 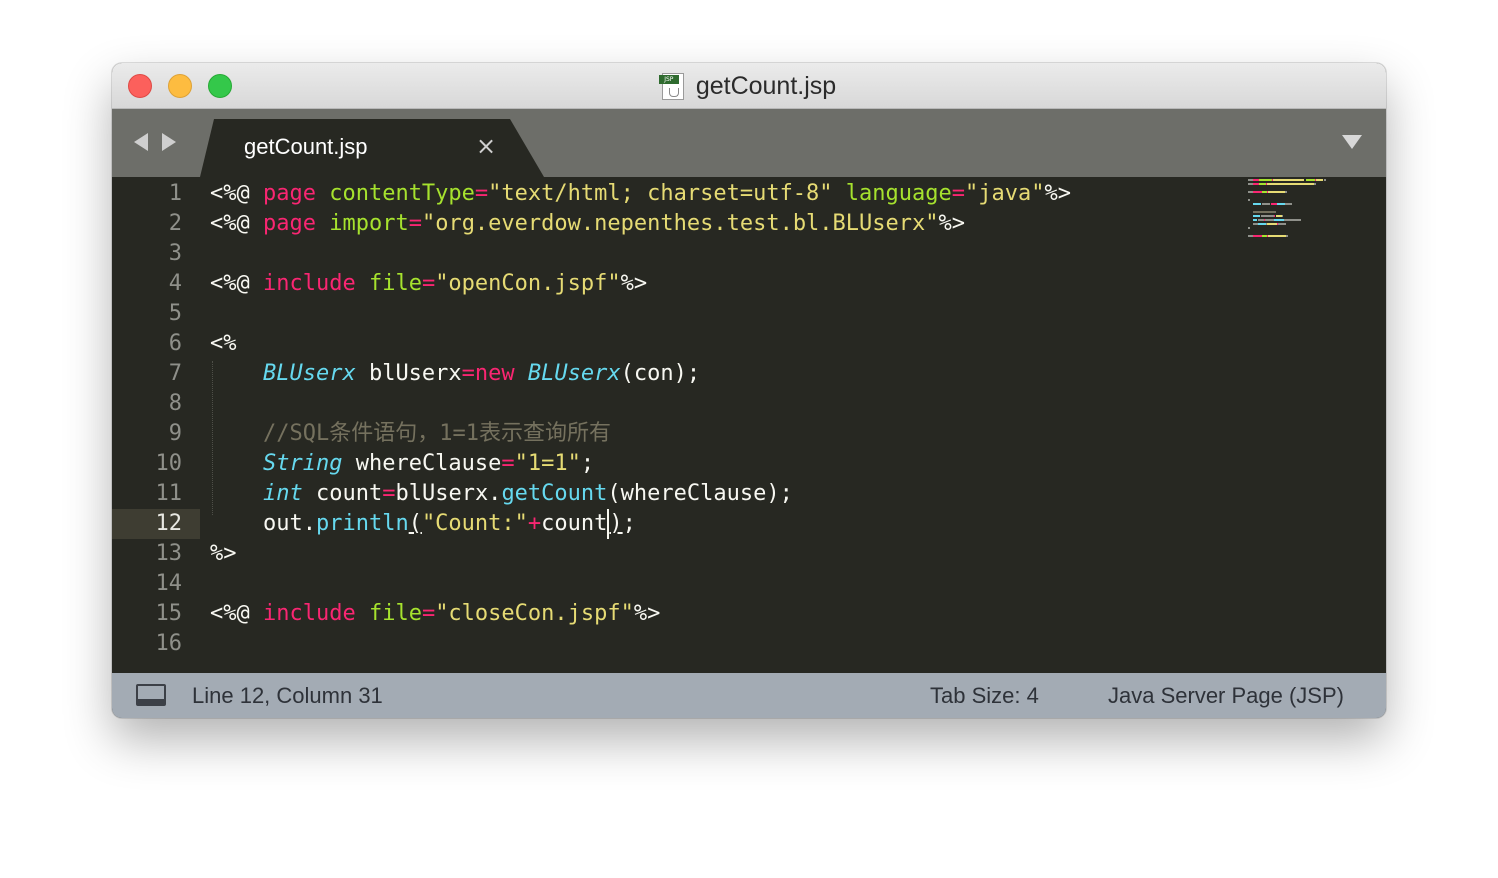 What do you see at coordinates (175, 433) in the screenshot?
I see `line-number: 9` at bounding box center [175, 433].